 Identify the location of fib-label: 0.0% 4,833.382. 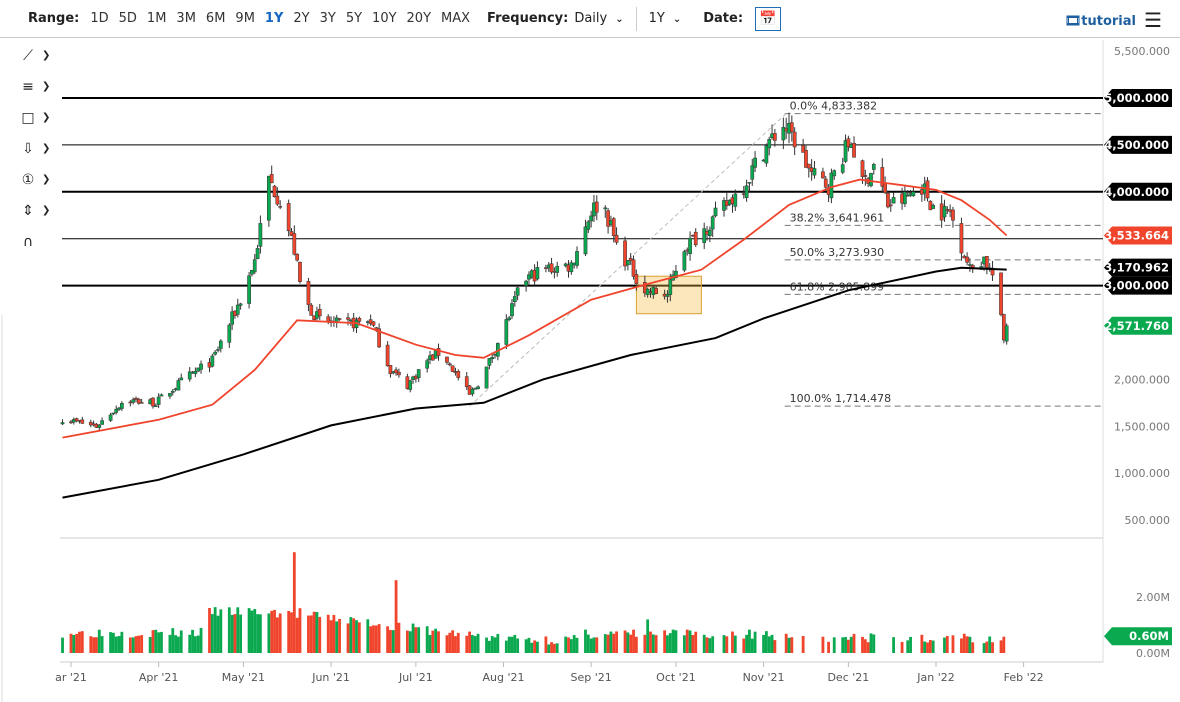
(833, 106).